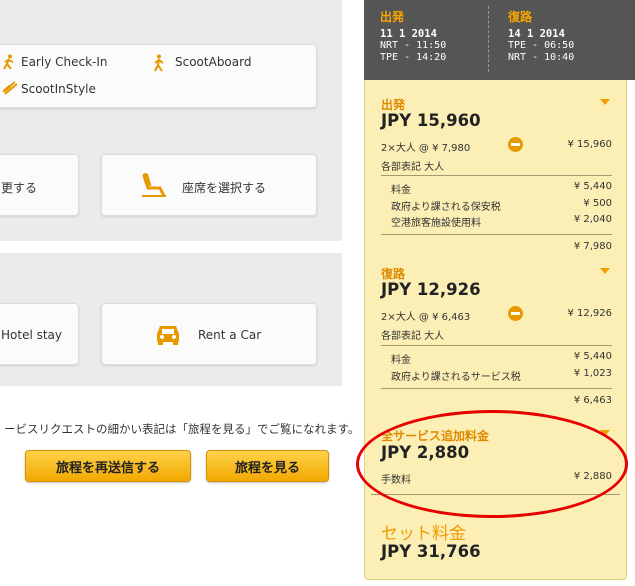 The height and width of the screenshot is (586, 635). Describe the element at coordinates (589, 313) in the screenshot. I see `inbound-pax-total: ¥ 12,926` at that location.